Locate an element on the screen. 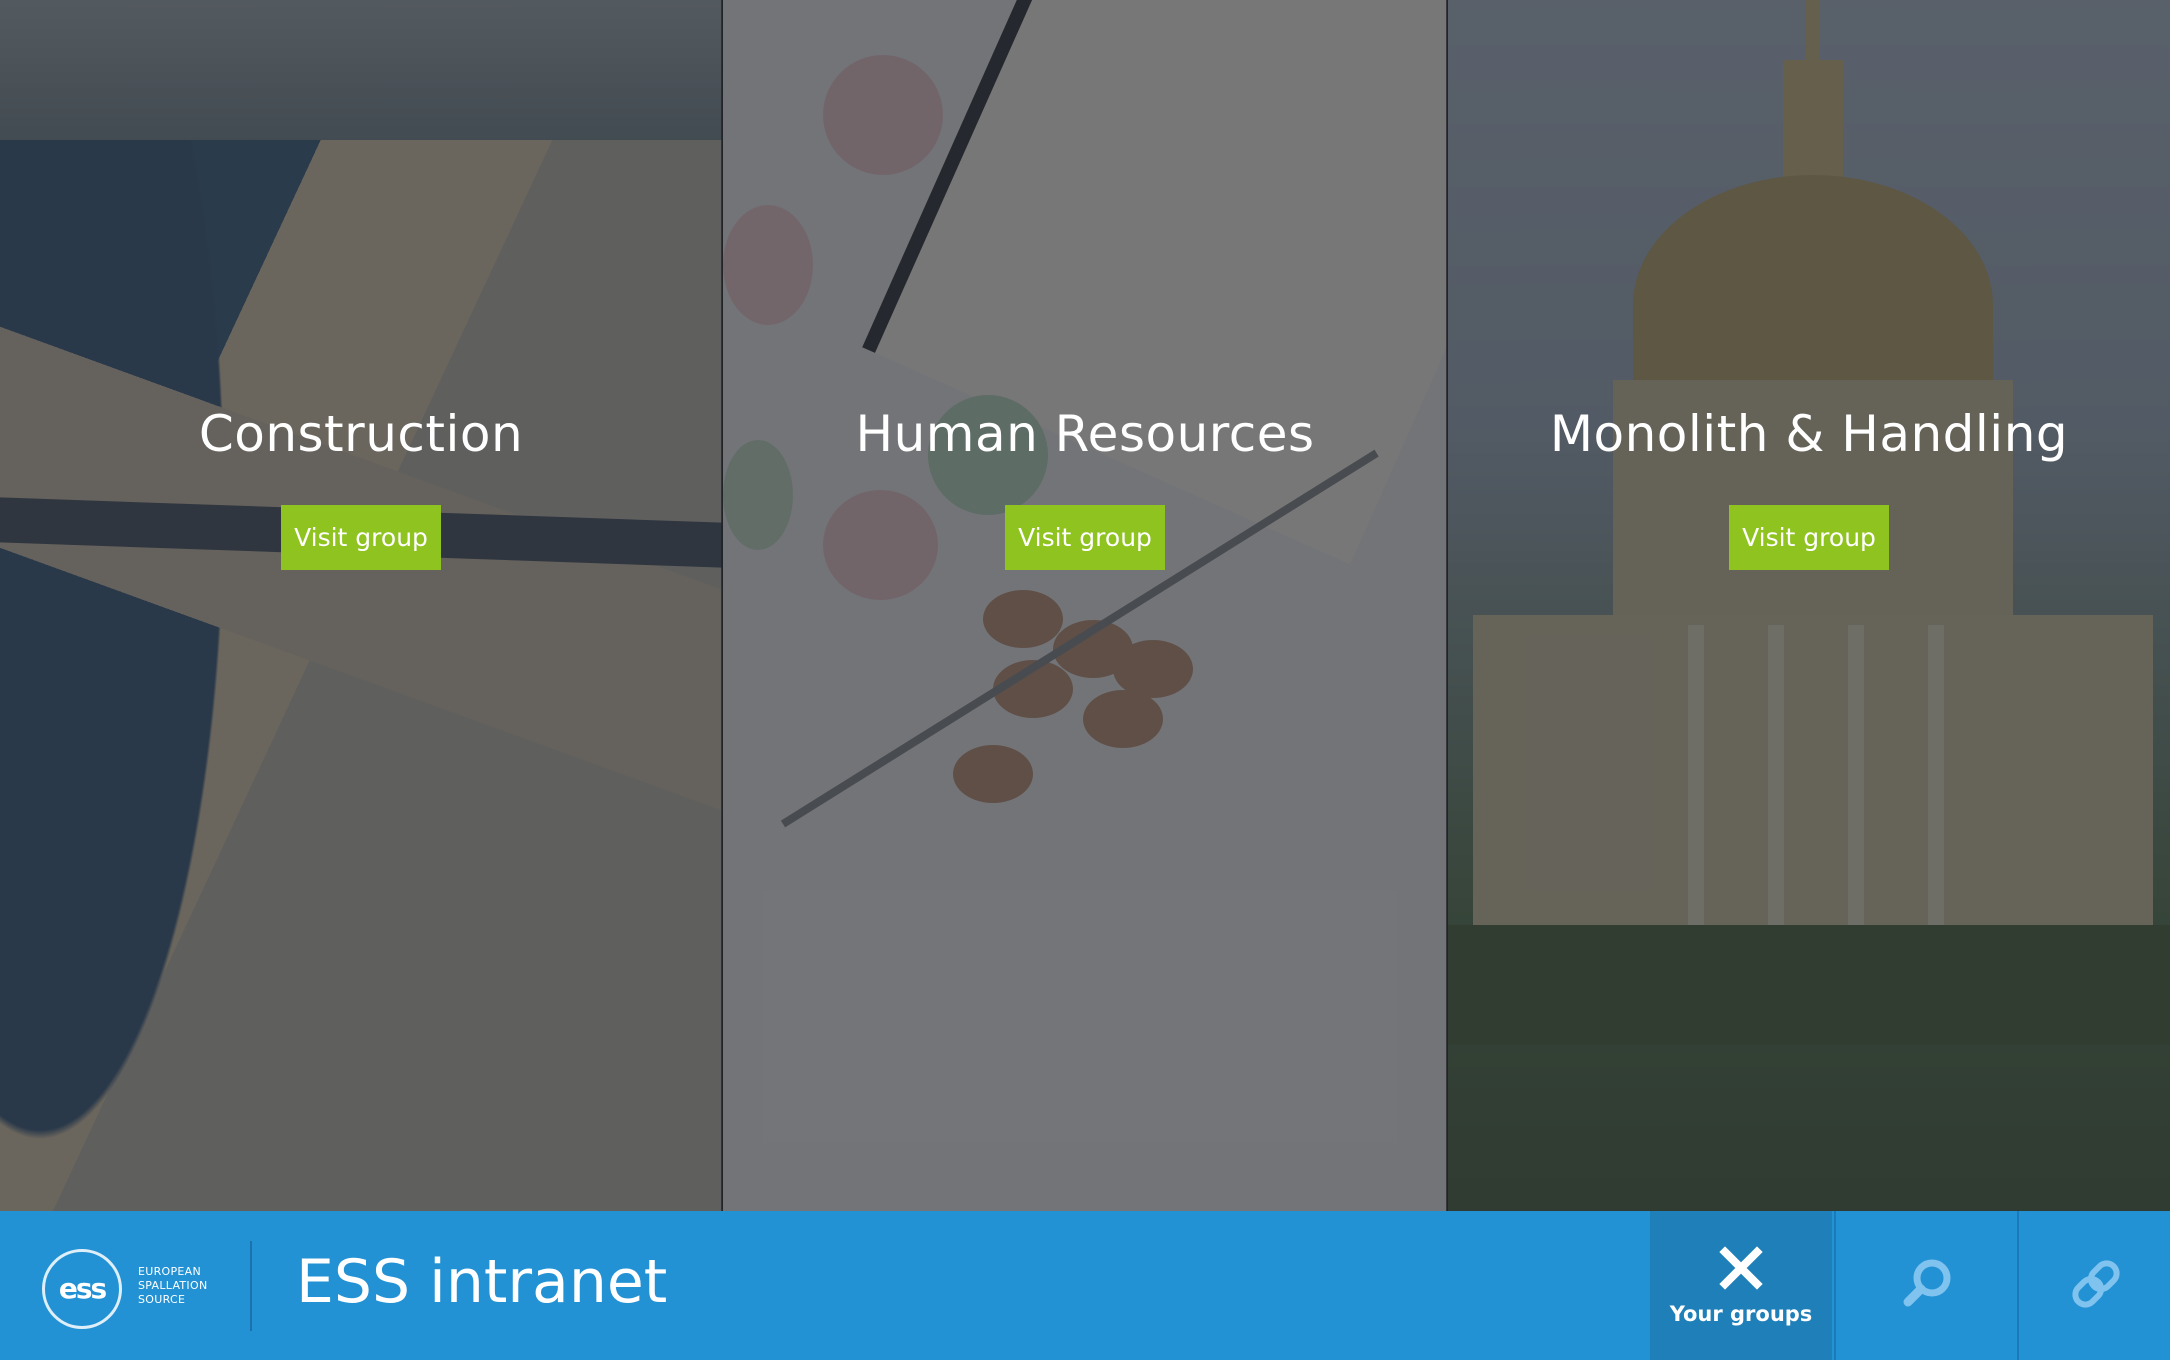 The width and height of the screenshot is (2170, 1360). links-button is located at coordinates (2093, 1285).